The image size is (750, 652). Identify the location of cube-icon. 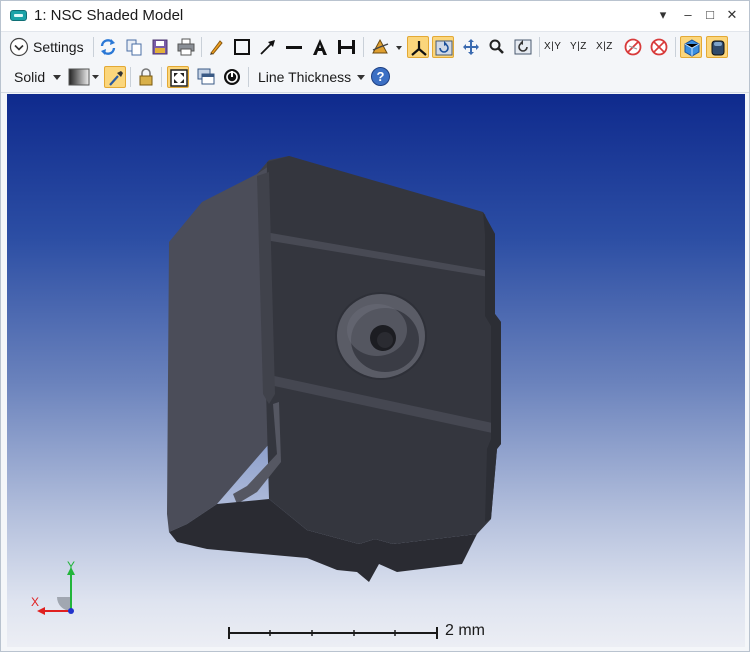
(692, 48).